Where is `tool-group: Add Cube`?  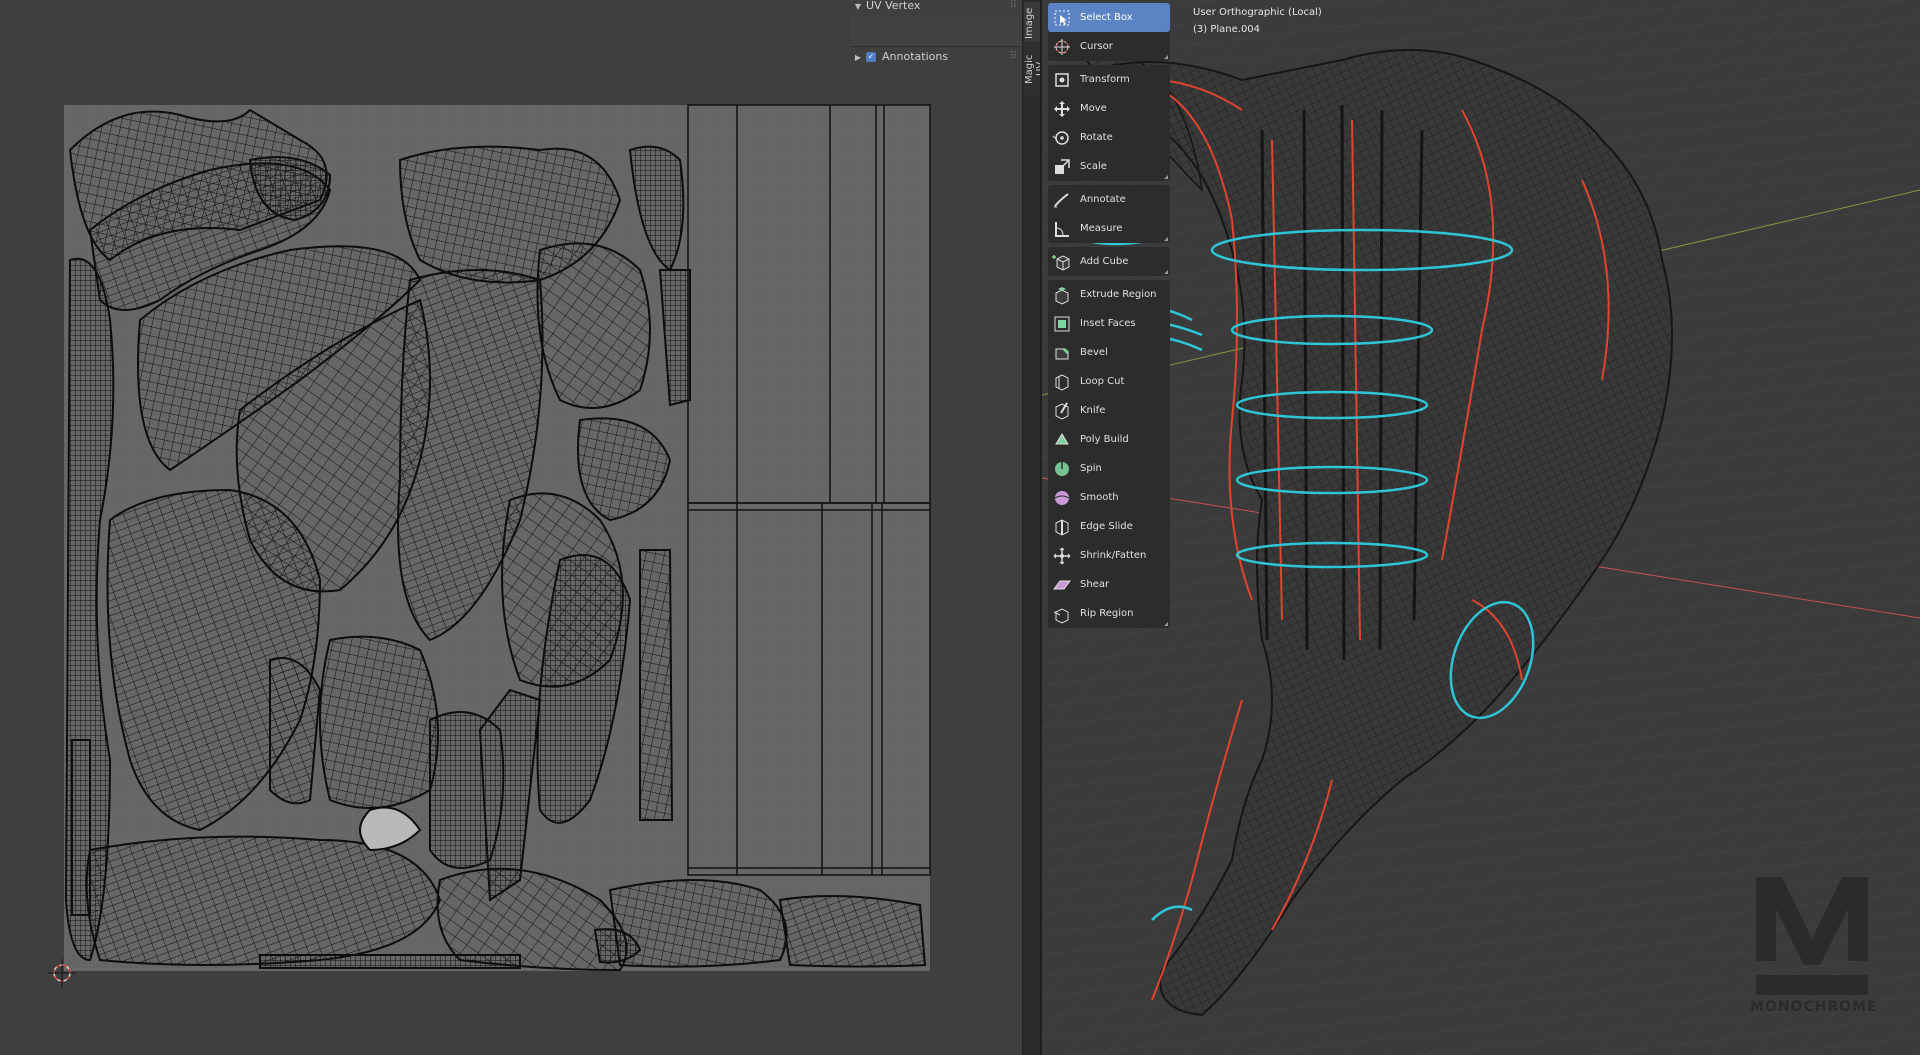
tool-group: Add Cube is located at coordinates (1109, 261).